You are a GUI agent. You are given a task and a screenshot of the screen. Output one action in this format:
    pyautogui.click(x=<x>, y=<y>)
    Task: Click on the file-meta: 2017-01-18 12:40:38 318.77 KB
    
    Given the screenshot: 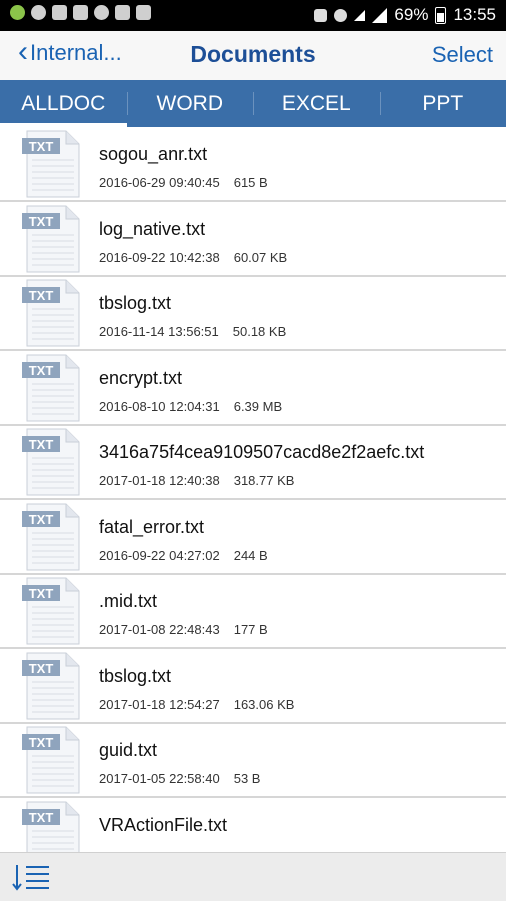 What is the action you would take?
    pyautogui.click(x=196, y=480)
    